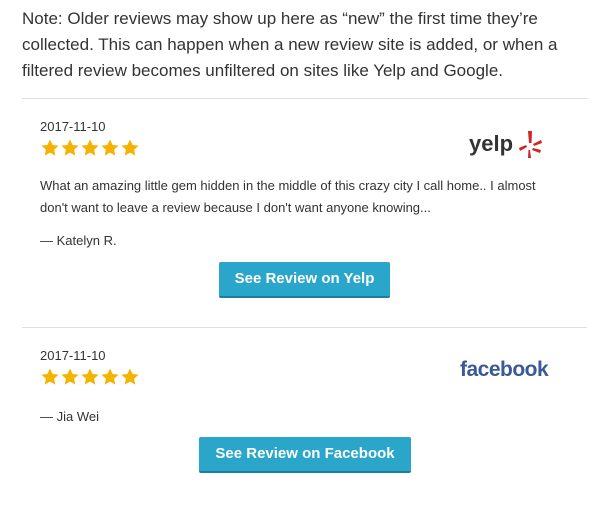  I want to click on facebook-logo: facebook, so click(504, 369).